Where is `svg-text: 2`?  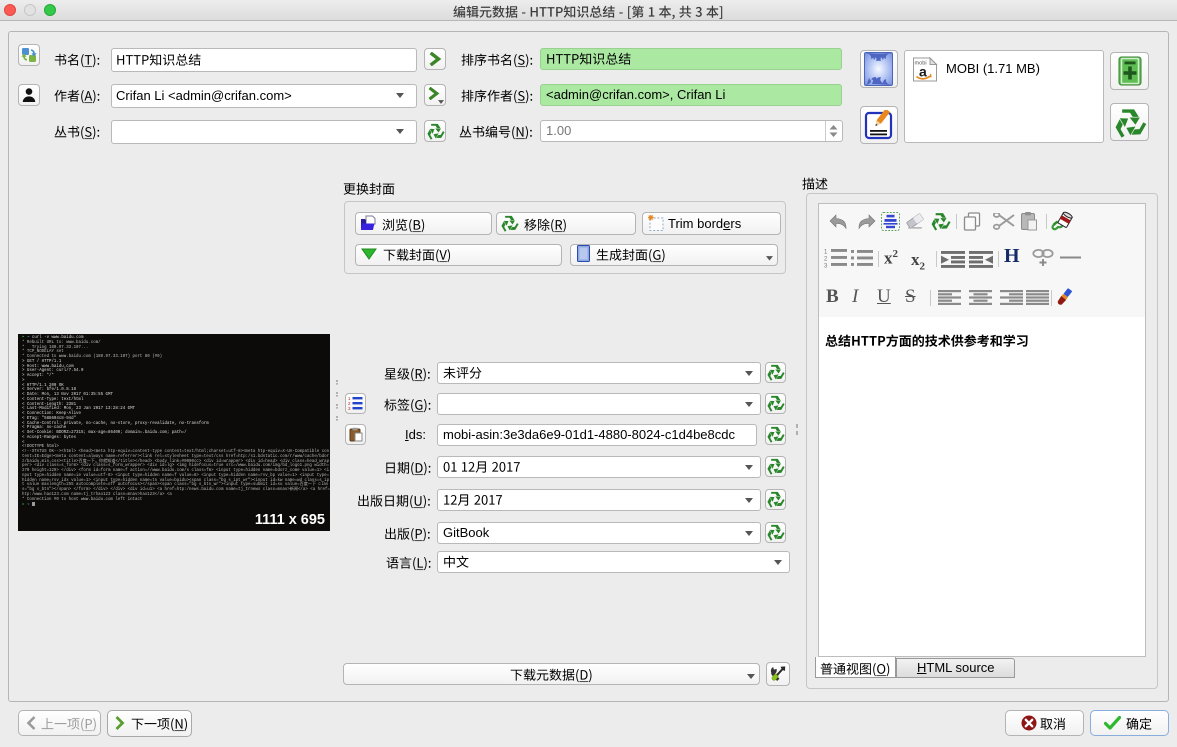
svg-text: 2 is located at coordinates (826, 260).